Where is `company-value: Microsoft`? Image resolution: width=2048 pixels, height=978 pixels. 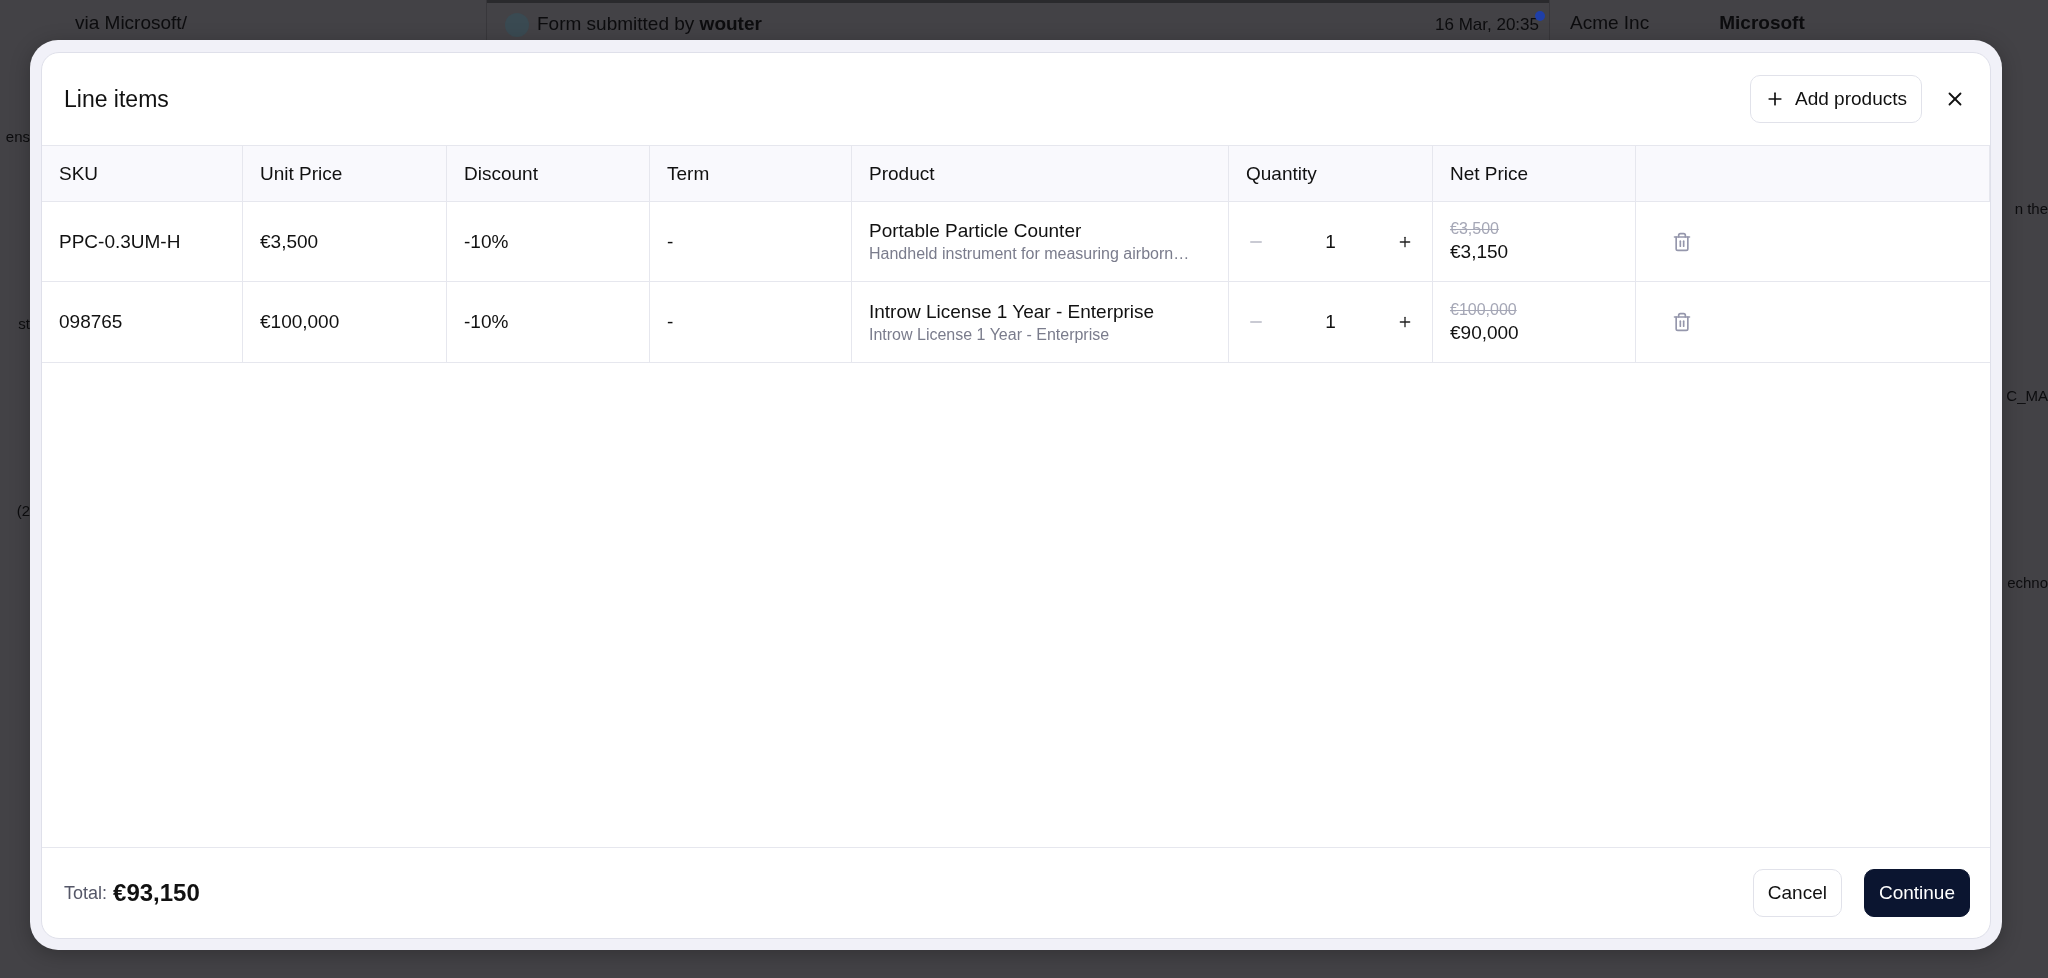
company-value: Microsoft is located at coordinates (1762, 23).